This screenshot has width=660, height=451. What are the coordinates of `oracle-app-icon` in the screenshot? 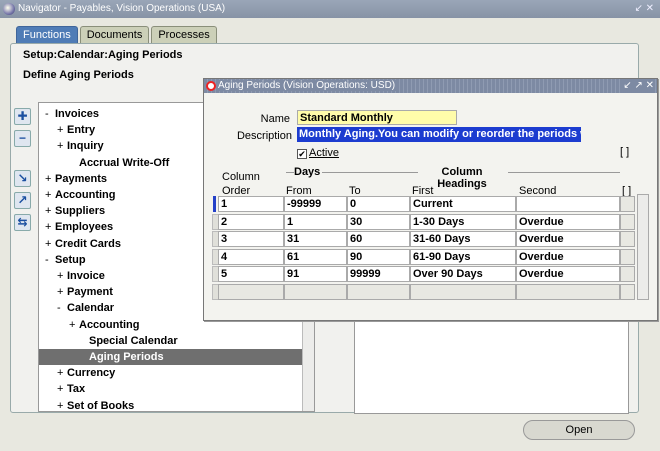 It's located at (9, 9).